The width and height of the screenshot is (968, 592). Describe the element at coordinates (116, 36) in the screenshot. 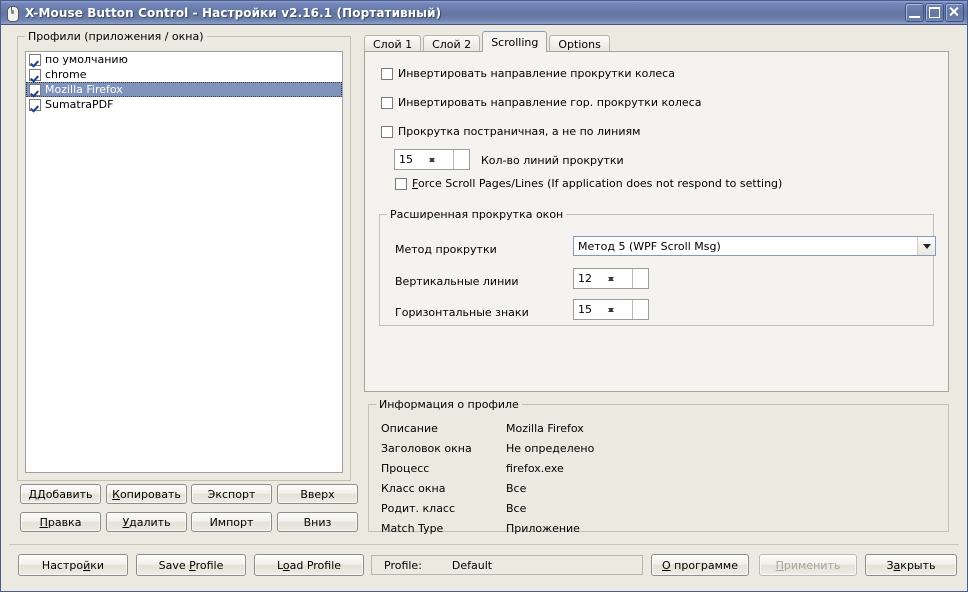

I see `profiles-group-title: Профили (приложения / окна)` at that location.